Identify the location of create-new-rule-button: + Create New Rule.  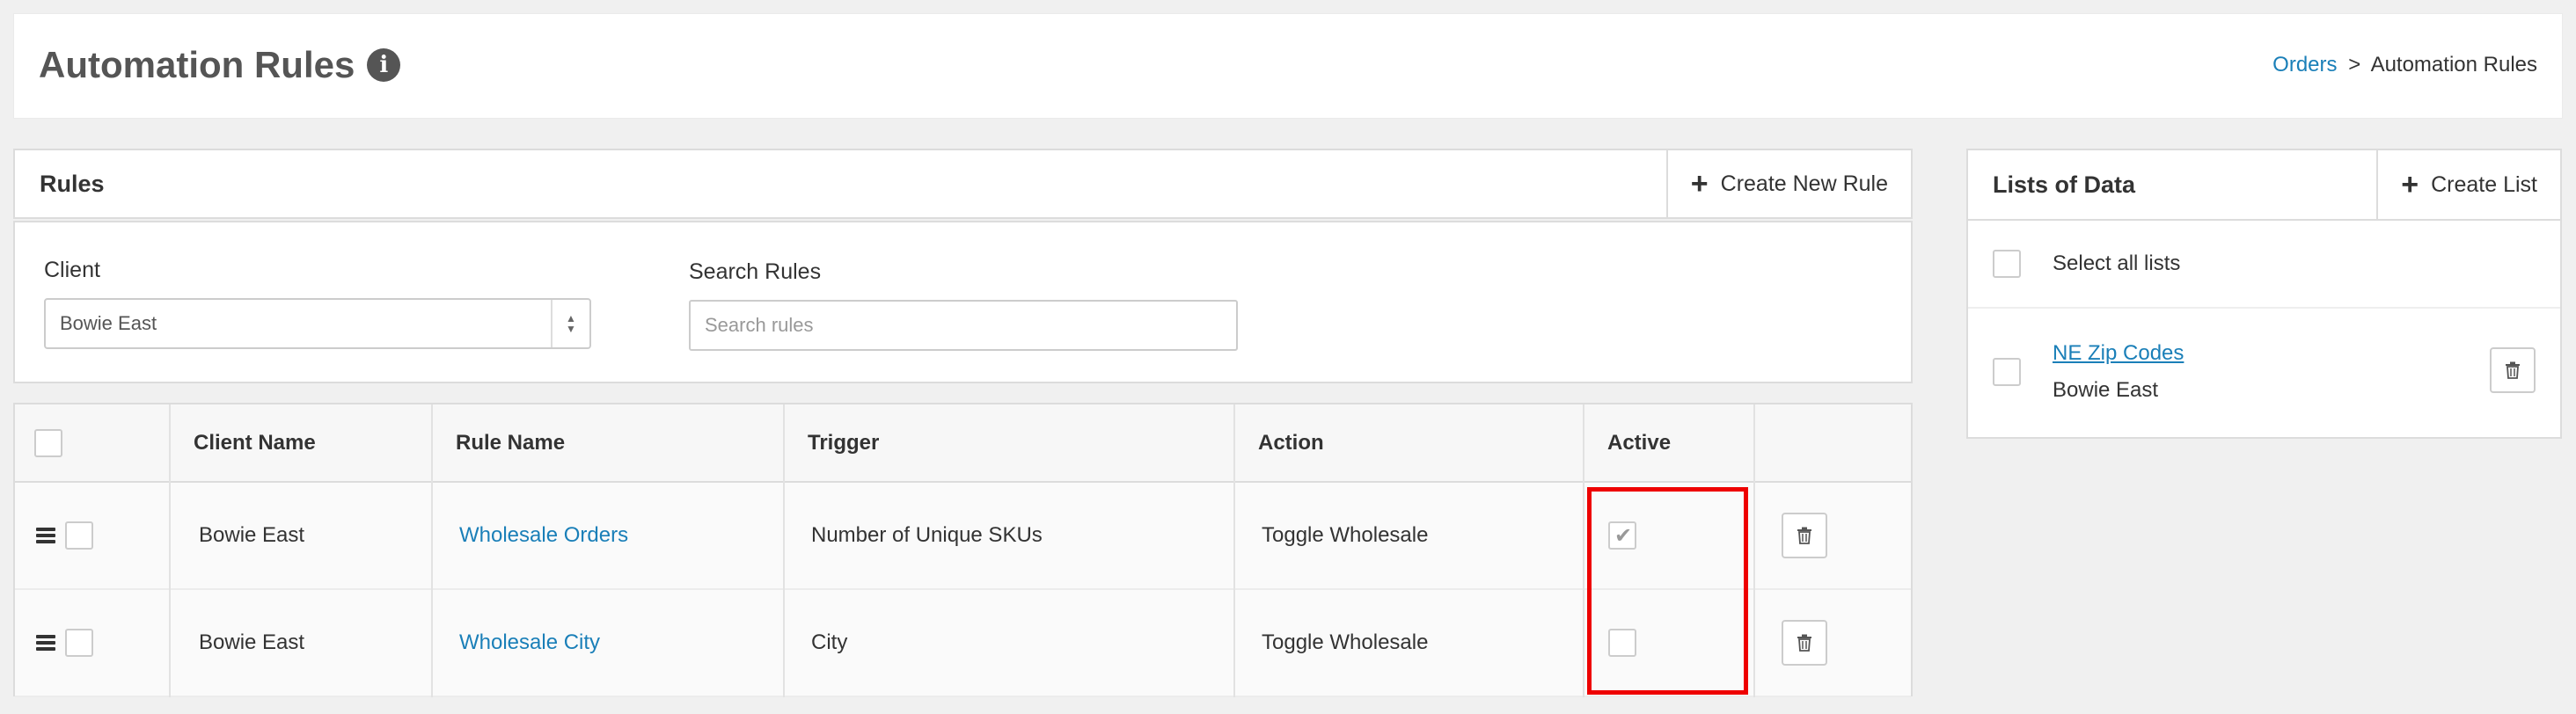
(1788, 183).